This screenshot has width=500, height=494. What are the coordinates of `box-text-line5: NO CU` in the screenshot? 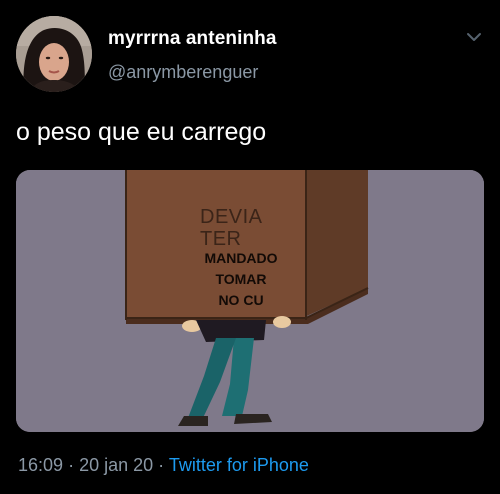 It's located at (241, 300).